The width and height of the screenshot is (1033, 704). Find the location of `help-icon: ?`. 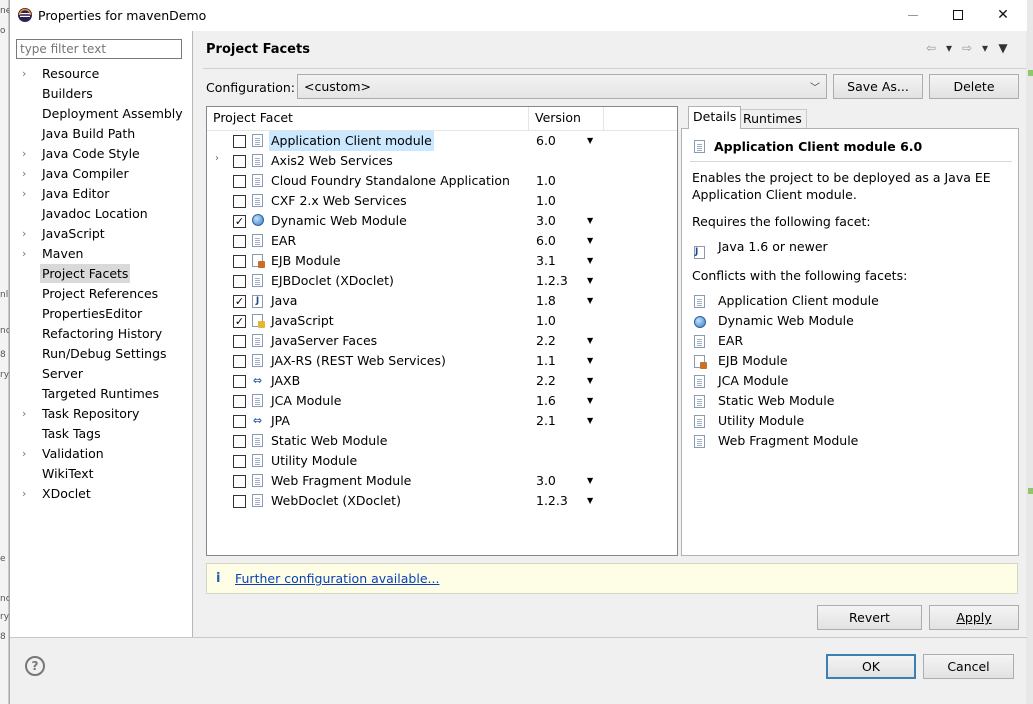

help-icon: ? is located at coordinates (35, 666).